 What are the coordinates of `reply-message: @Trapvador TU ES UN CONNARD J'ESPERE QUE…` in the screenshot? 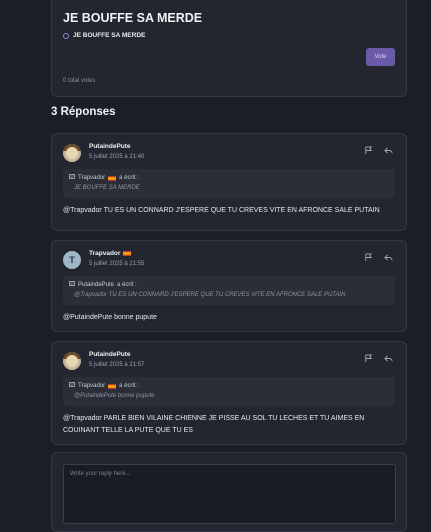 It's located at (221, 210).